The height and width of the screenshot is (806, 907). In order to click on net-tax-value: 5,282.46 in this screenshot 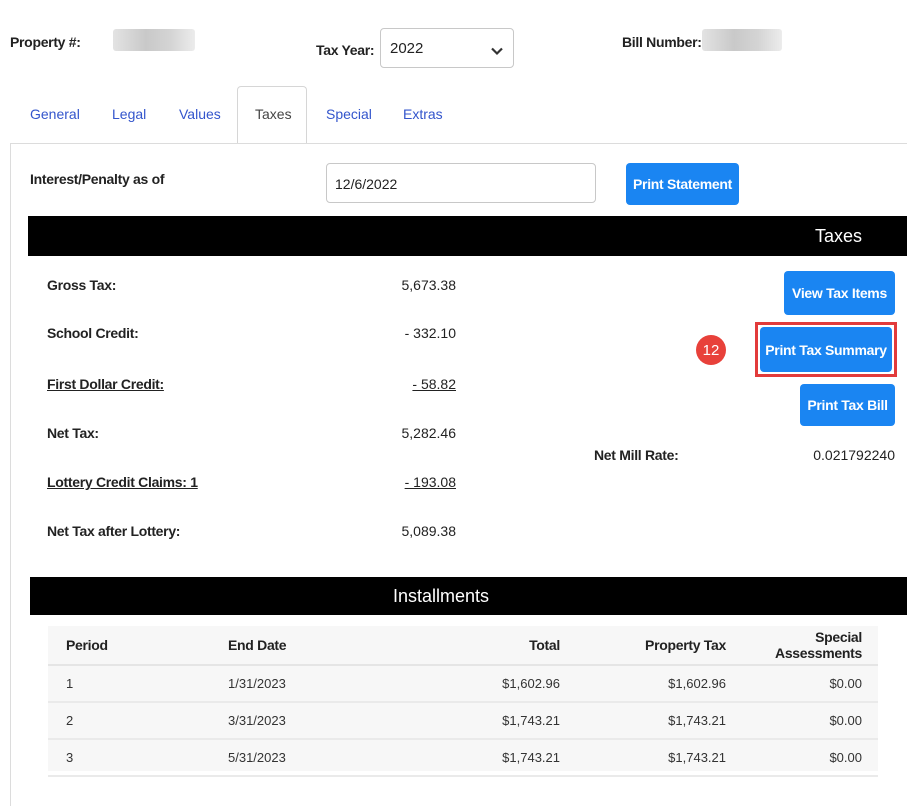, I will do `click(429, 433)`.